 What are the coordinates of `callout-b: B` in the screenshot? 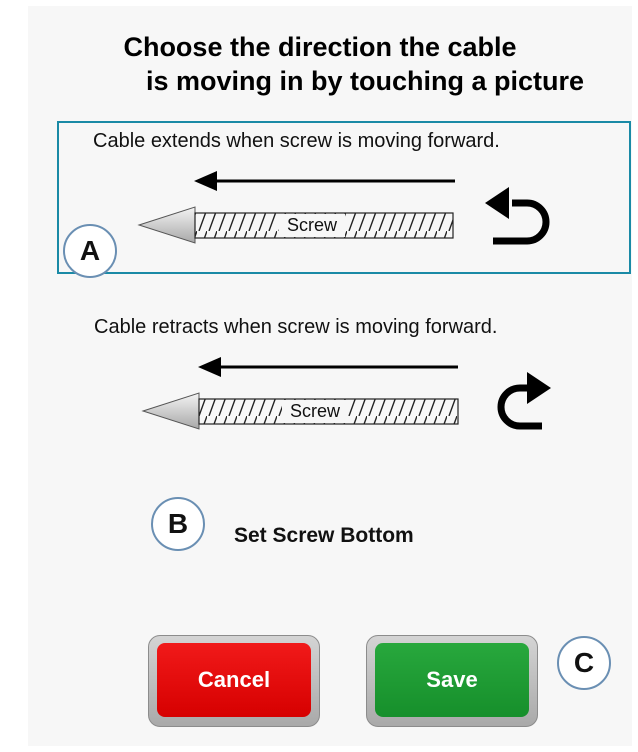 It's located at (178, 524).